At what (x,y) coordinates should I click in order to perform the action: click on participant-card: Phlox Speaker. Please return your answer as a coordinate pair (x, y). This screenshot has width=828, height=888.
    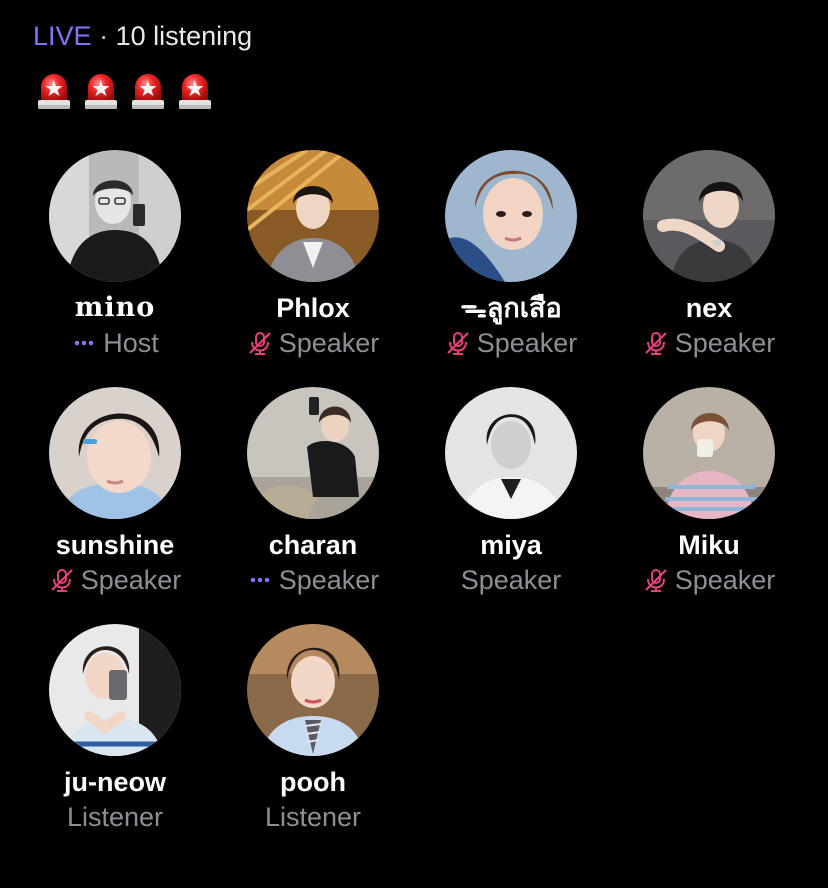
    Looking at the image, I should click on (313, 268).